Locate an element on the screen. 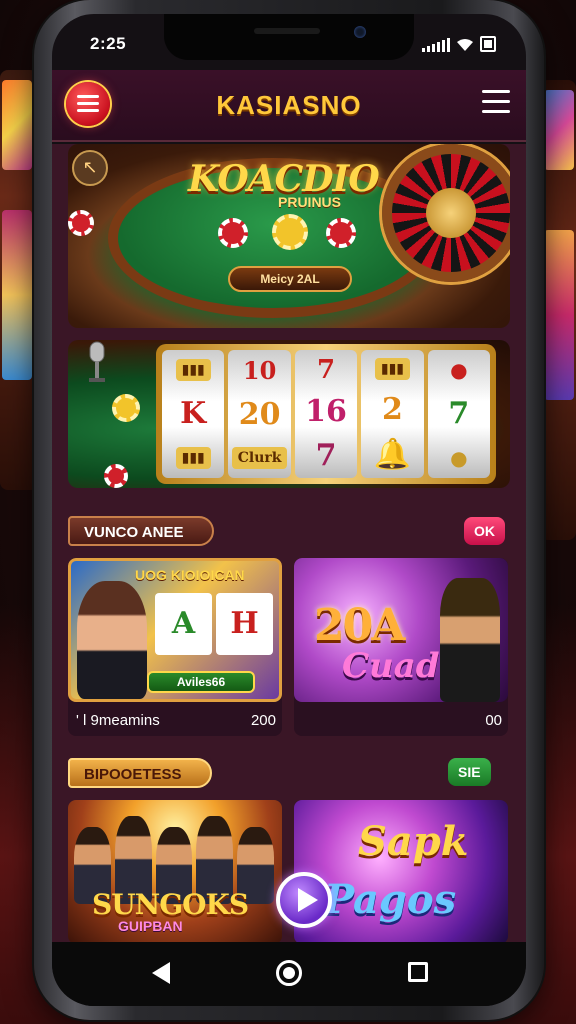 This screenshot has width=576, height=1024. slot-reel: ● 7 ● is located at coordinates (459, 414).